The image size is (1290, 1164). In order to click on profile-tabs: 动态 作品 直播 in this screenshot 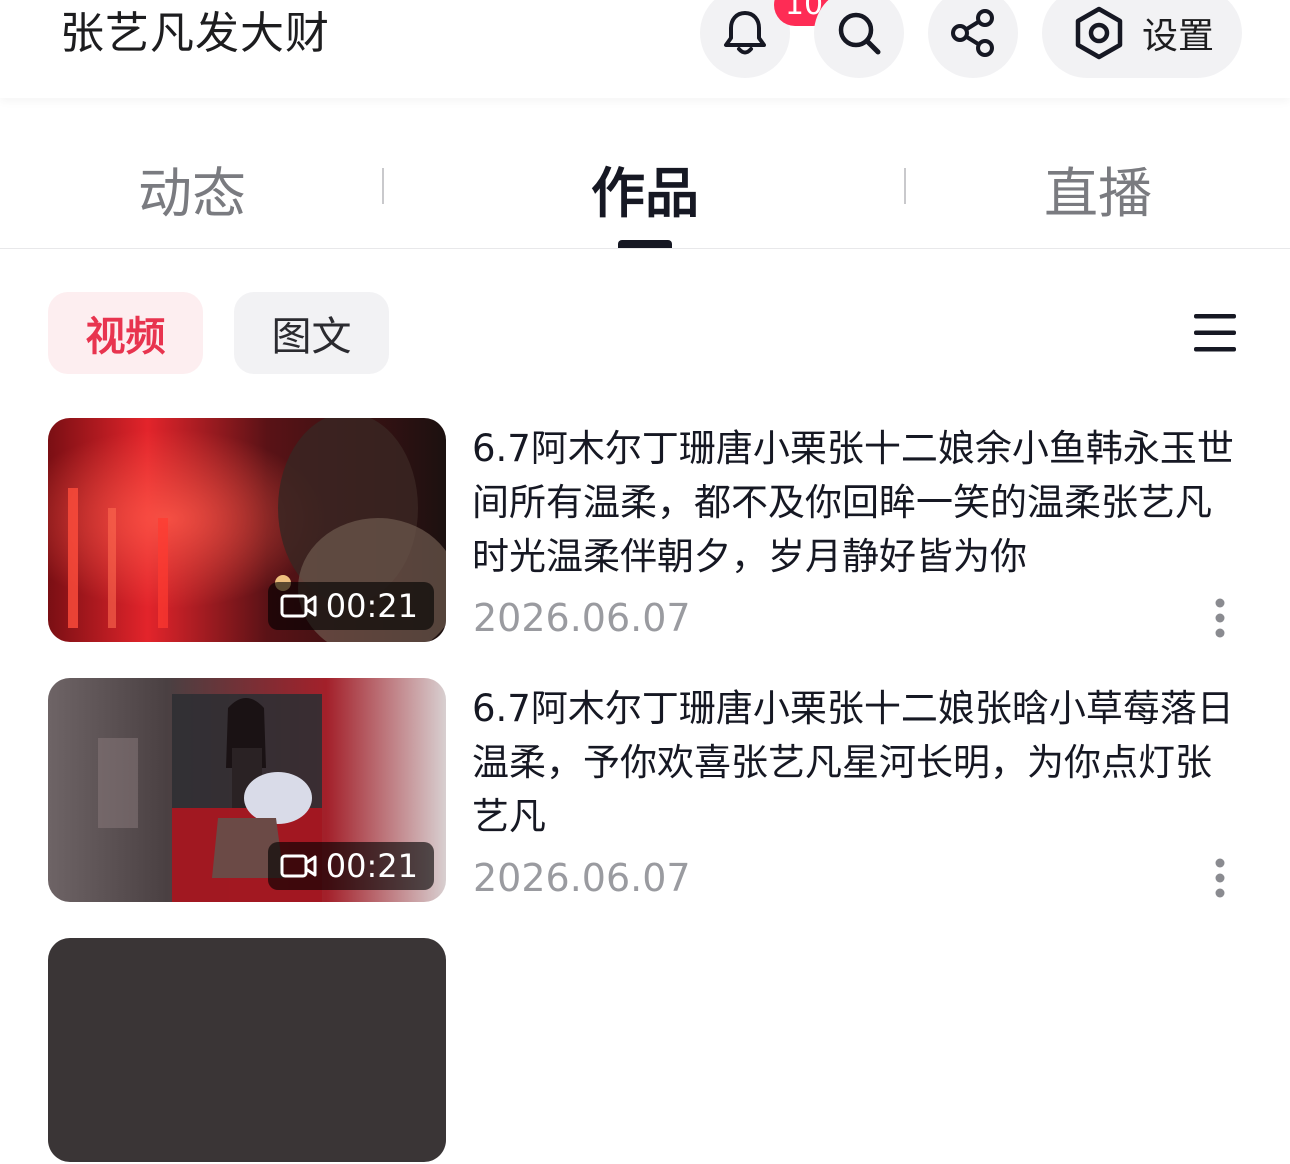, I will do `click(645, 194)`.